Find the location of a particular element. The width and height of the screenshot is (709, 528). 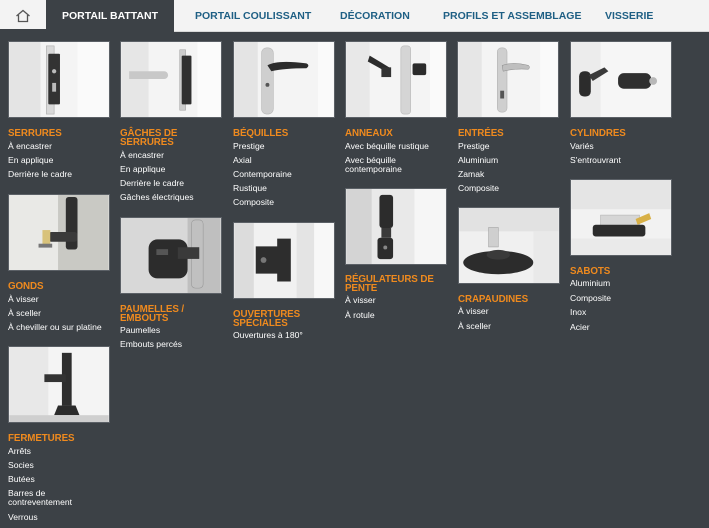

category-title-regulateurs-de-pente: RÉGULATEURS DE PENTE is located at coordinates (395, 284).